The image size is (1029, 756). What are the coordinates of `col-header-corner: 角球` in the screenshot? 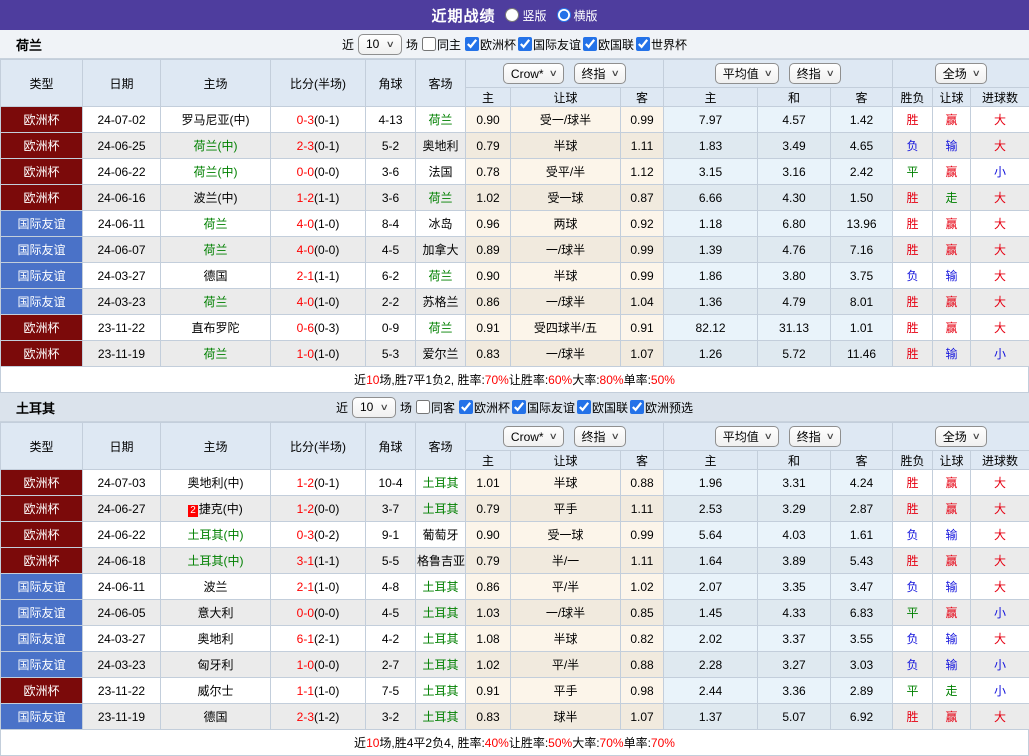 It's located at (391, 83).